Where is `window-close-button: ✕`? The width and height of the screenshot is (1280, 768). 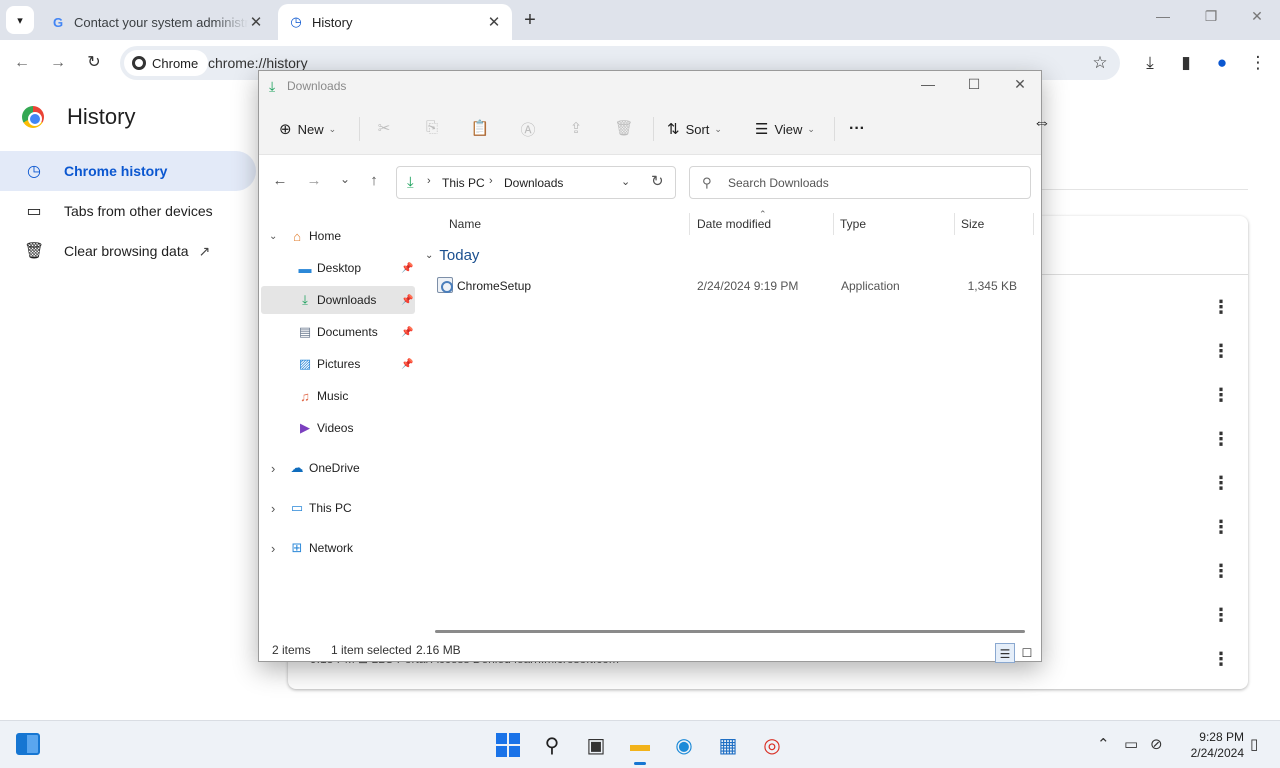 window-close-button: ✕ is located at coordinates (1257, 20).